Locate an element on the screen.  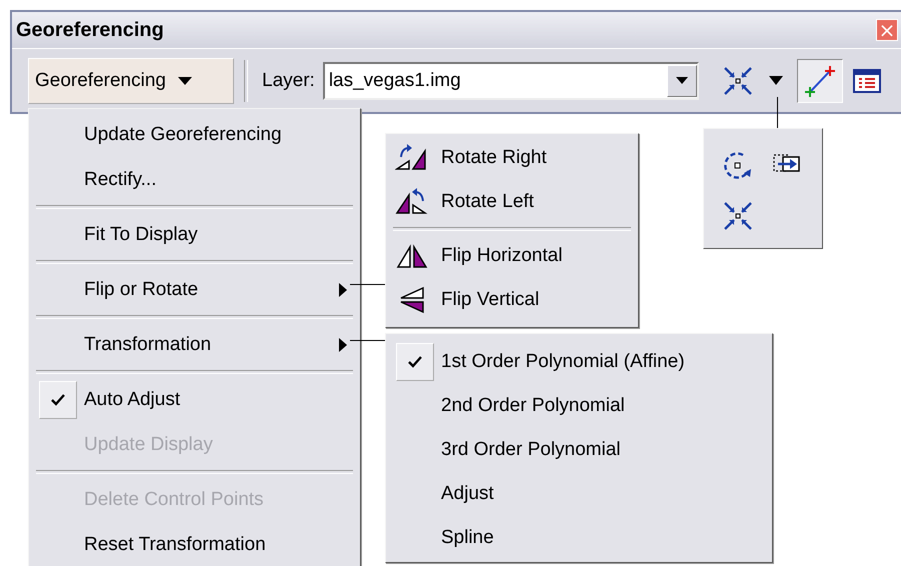
menu-item: Fit To Display is located at coordinates (194, 234).